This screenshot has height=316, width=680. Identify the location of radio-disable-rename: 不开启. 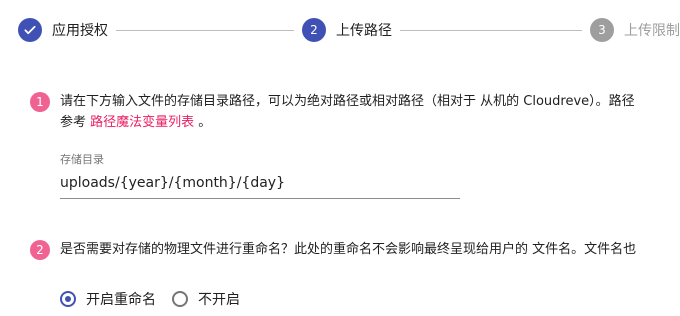
(206, 299).